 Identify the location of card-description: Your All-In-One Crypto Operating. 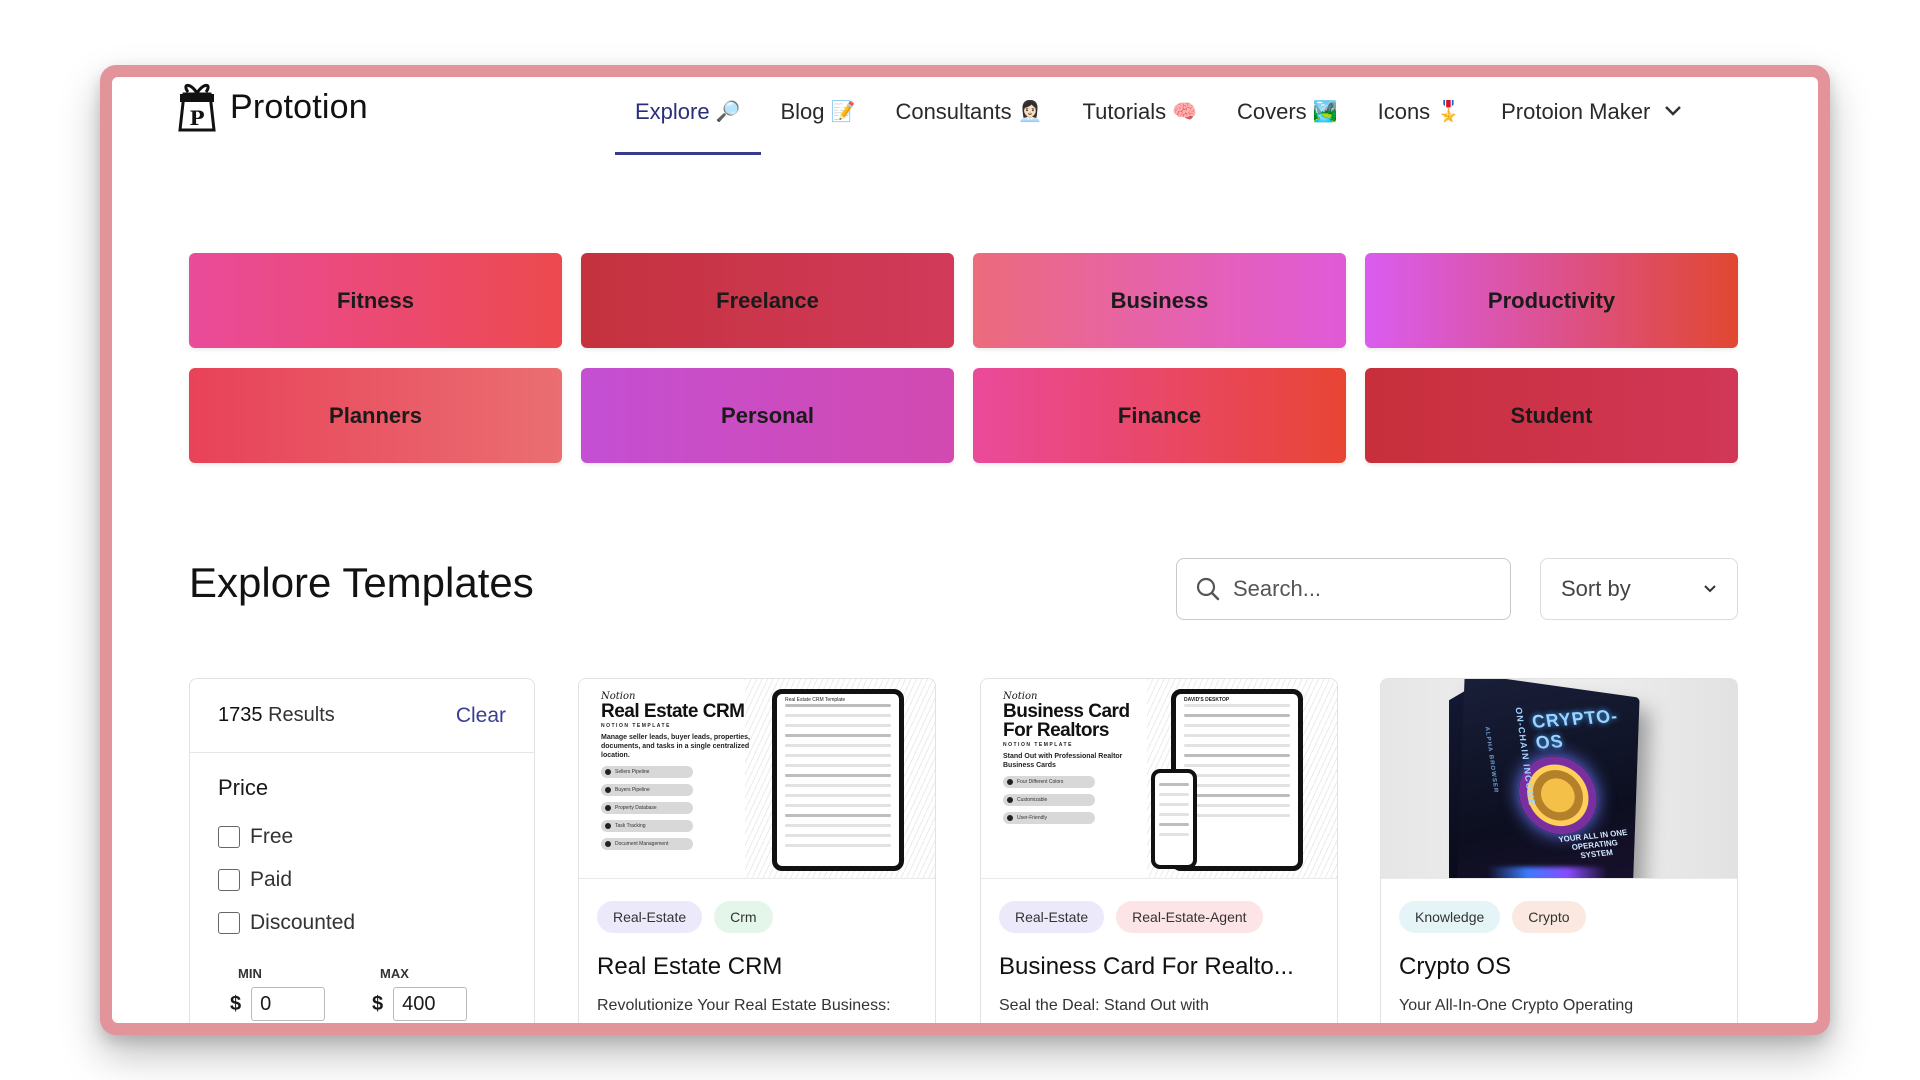
(1516, 1005).